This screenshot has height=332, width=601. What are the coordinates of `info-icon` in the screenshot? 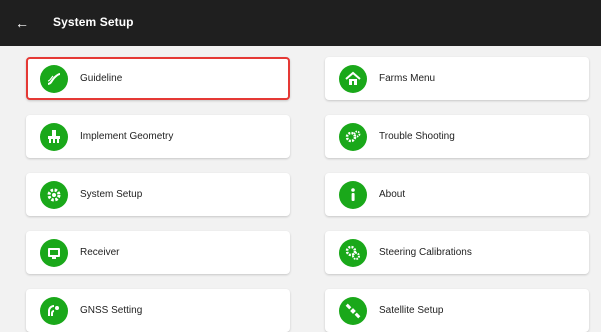 It's located at (353, 194).